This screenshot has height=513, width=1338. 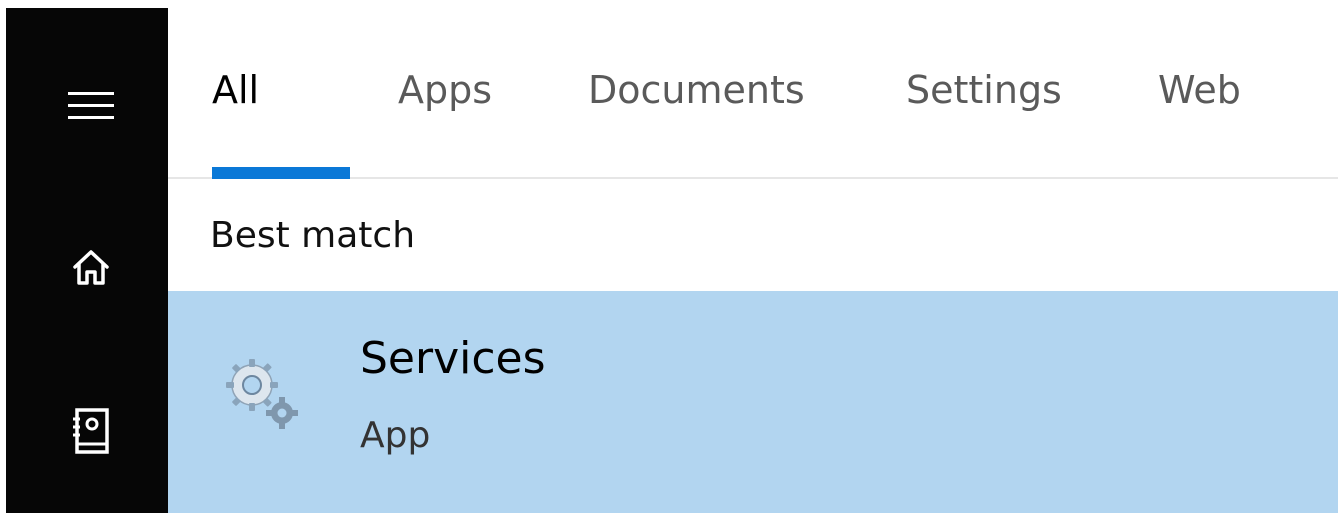 I want to click on services-gears-icon, so click(x=263, y=394).